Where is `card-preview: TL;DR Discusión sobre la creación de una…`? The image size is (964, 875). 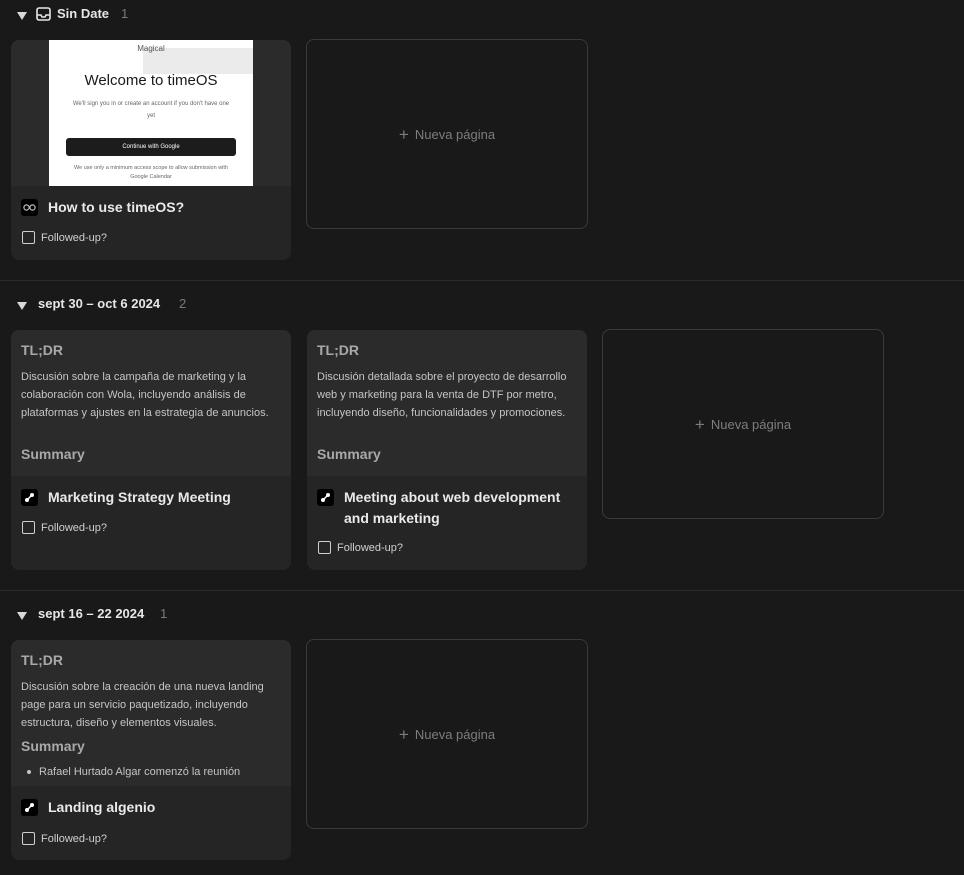 card-preview: TL;DR Discusión sobre la creación de una… is located at coordinates (151, 713).